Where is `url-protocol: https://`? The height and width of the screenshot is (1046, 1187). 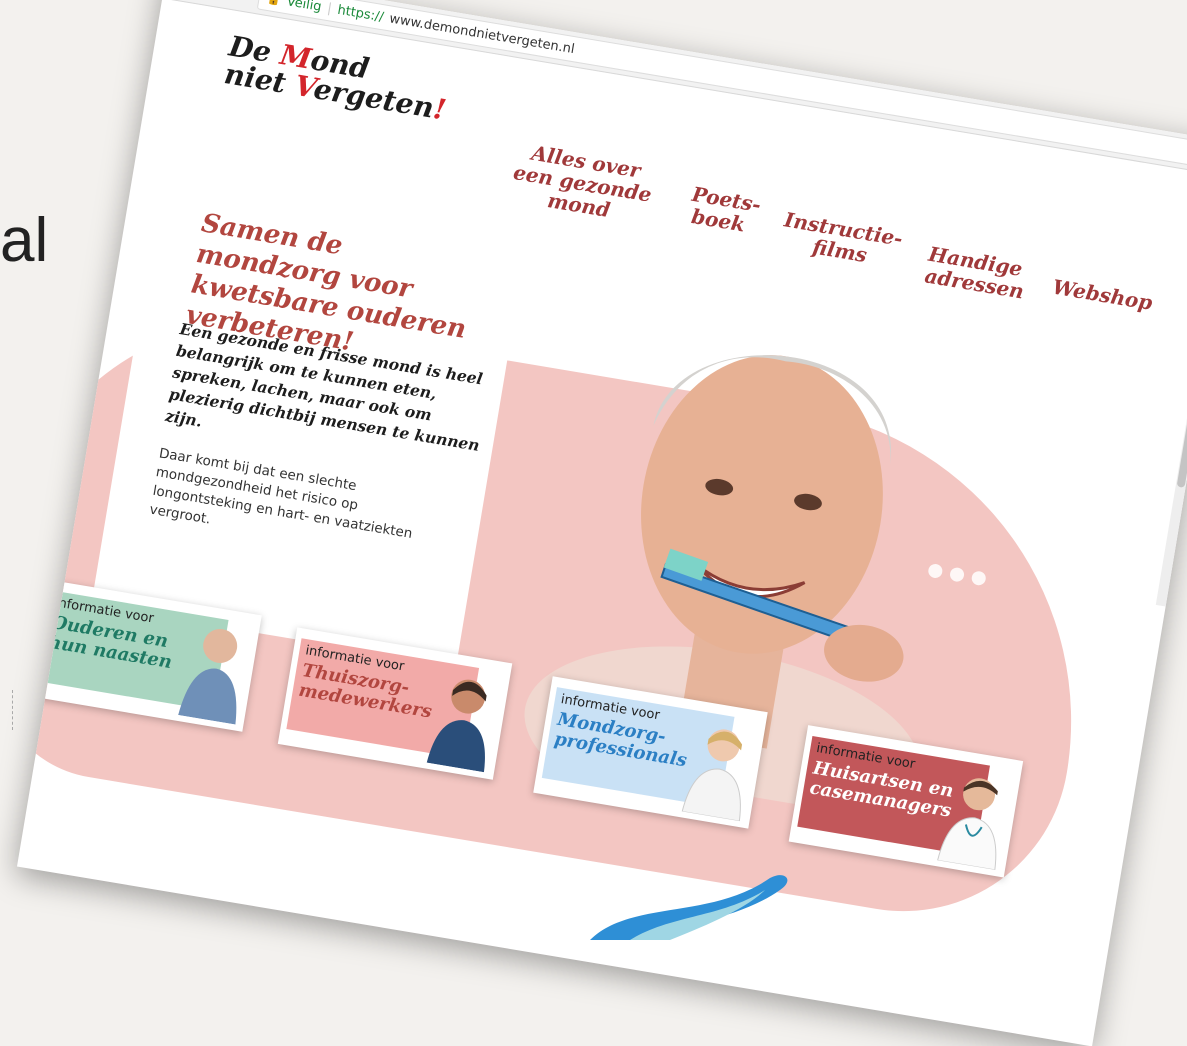
url-protocol: https:// is located at coordinates (360, 13).